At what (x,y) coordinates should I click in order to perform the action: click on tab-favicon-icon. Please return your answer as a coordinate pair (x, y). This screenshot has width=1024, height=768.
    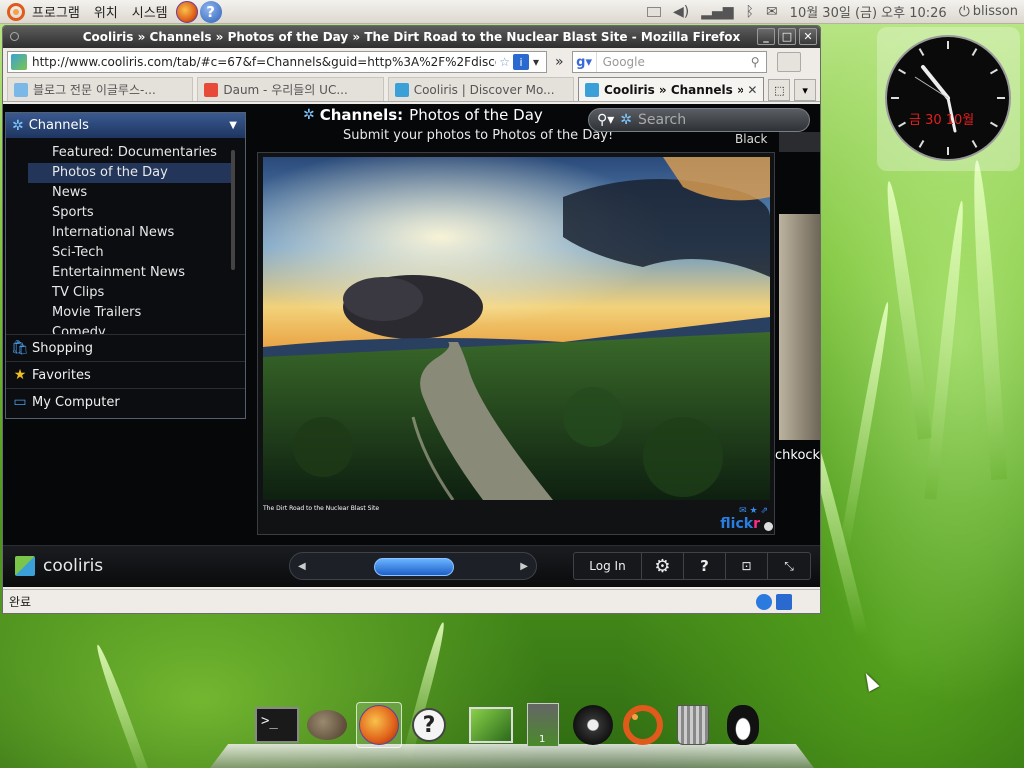
    Looking at the image, I should click on (592, 89).